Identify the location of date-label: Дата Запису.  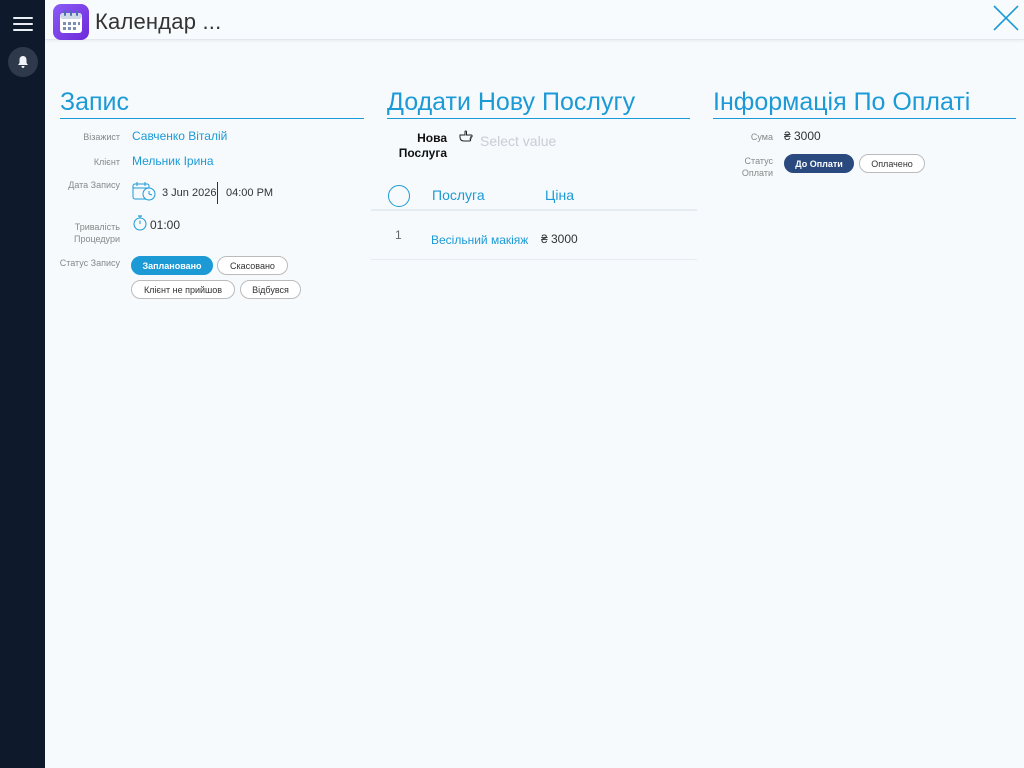
(94, 185).